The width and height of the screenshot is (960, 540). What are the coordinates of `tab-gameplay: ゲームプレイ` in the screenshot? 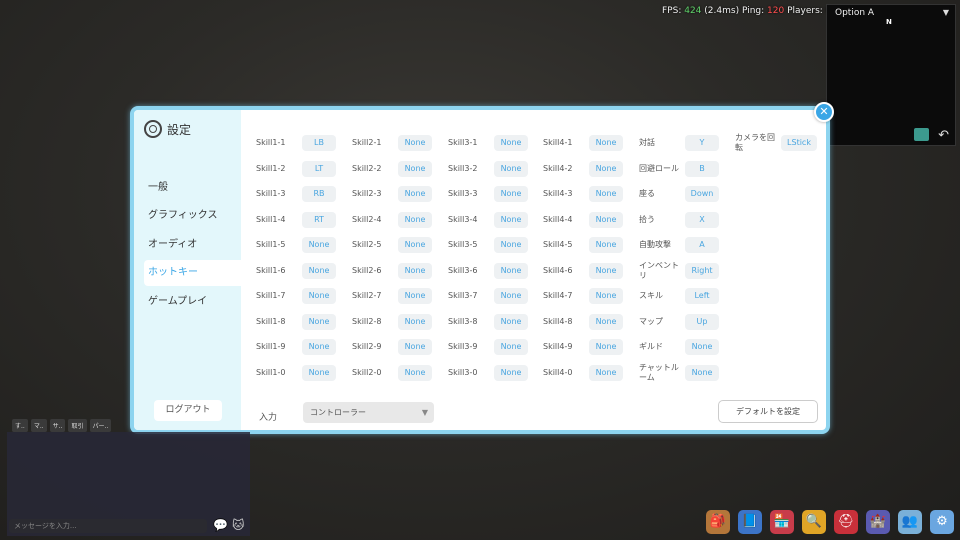 It's located at (187, 302).